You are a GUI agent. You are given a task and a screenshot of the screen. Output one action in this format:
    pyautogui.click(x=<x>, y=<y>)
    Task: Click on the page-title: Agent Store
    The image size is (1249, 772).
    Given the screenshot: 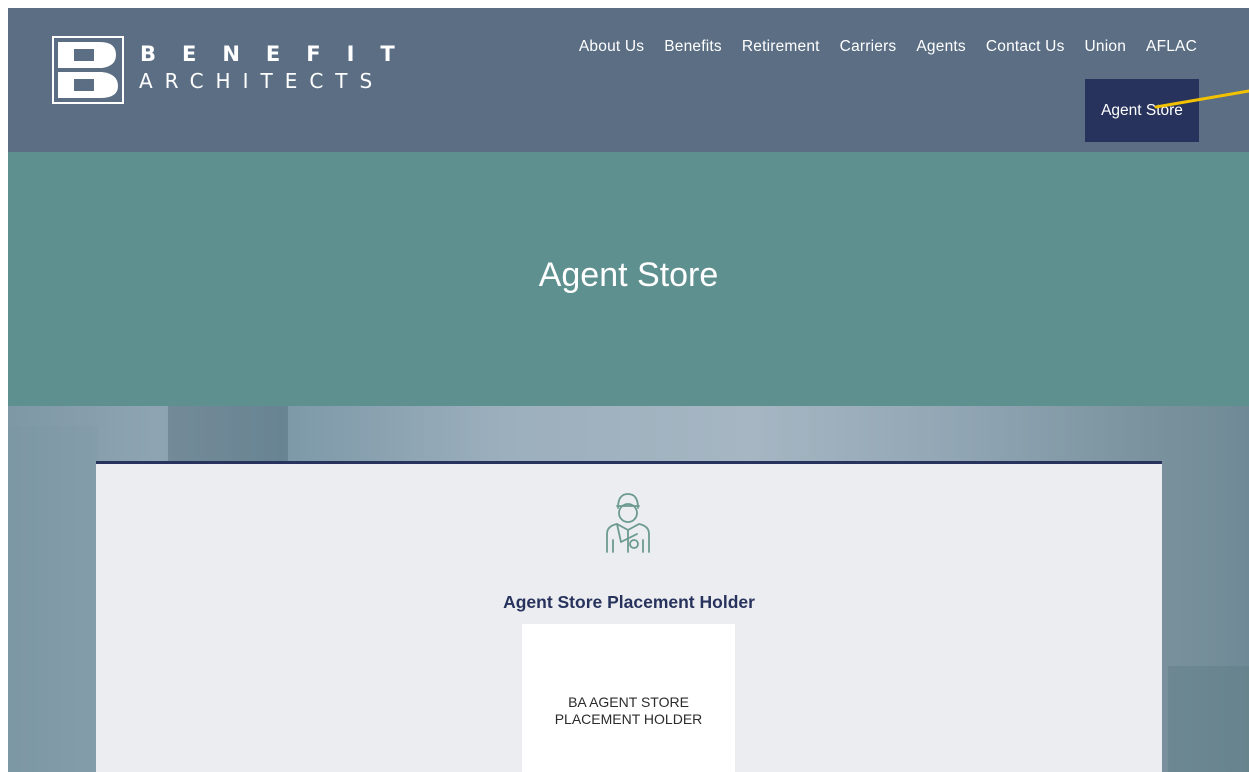 What is the action you would take?
    pyautogui.click(x=628, y=275)
    